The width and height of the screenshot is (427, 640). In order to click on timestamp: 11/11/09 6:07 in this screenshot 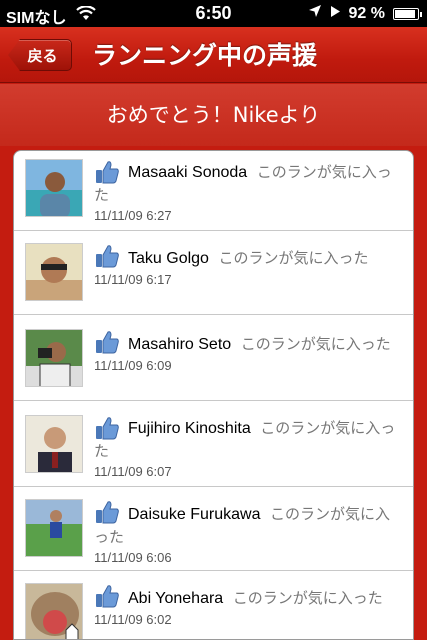, I will do `click(133, 471)`.